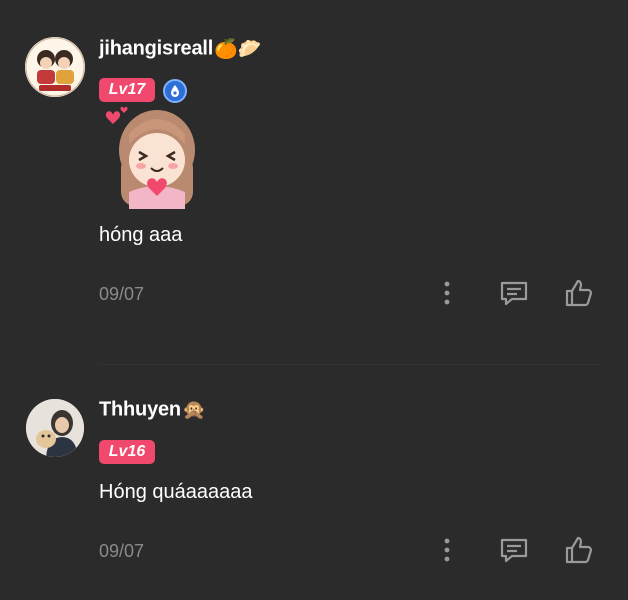 The height and width of the screenshot is (600, 628). I want to click on username: Thhuyen🙊, so click(152, 410).